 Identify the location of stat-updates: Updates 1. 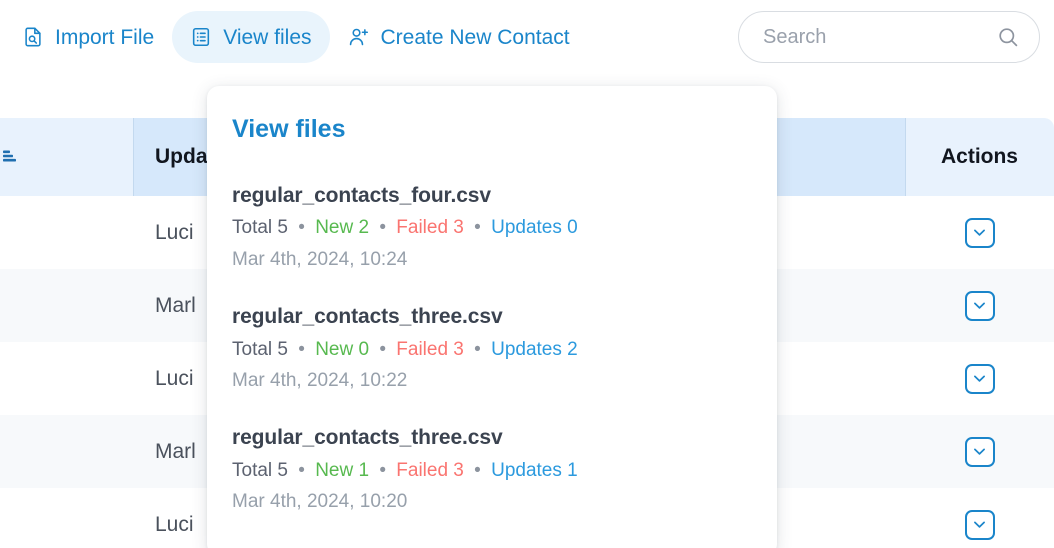
(534, 470).